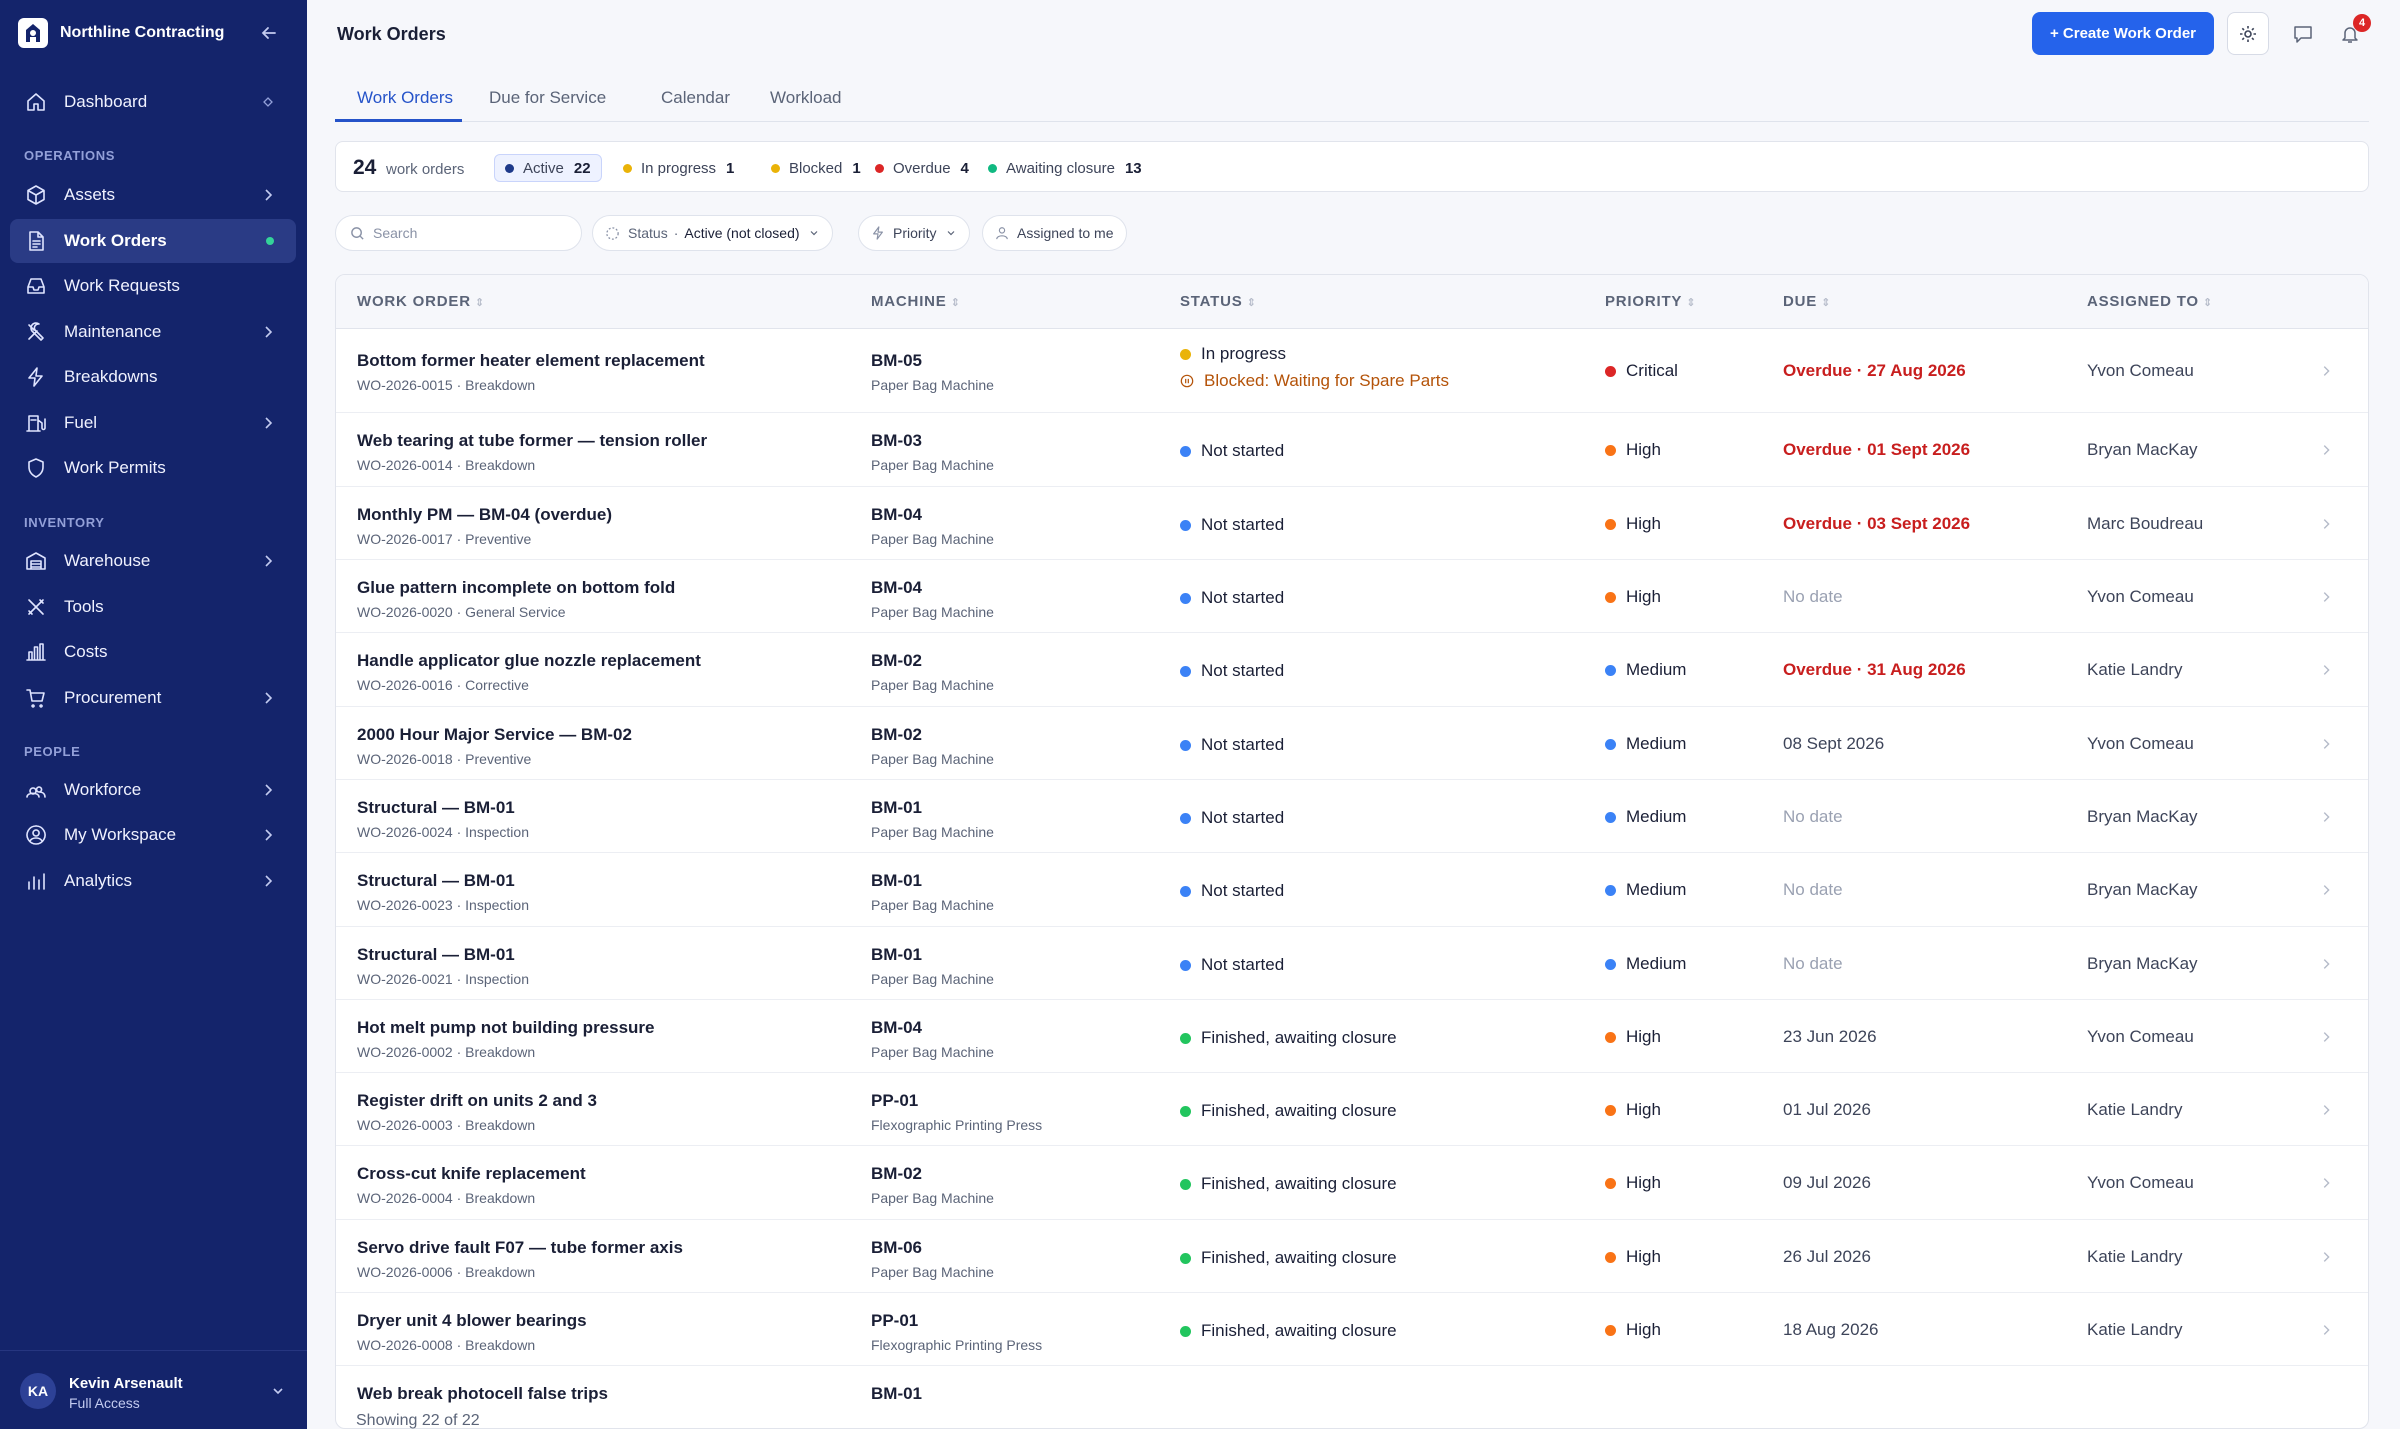 This screenshot has width=2400, height=1429. What do you see at coordinates (2303, 33) in the screenshot?
I see `messages-button` at bounding box center [2303, 33].